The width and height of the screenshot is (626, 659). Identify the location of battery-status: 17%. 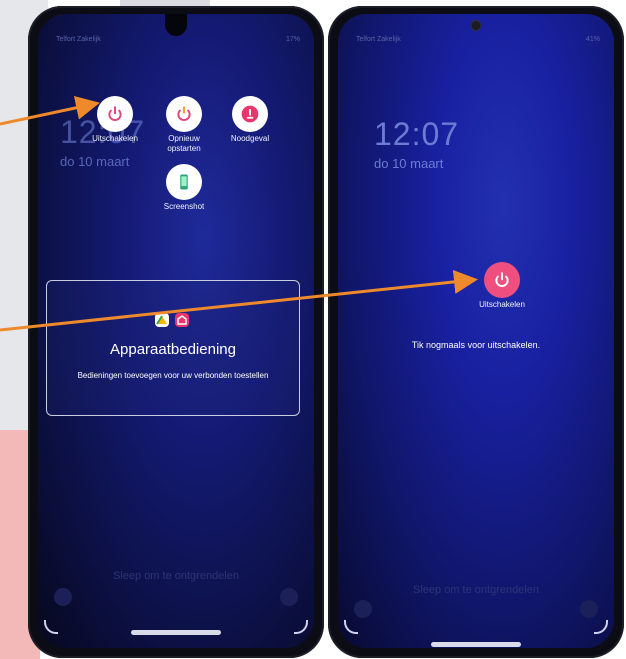
(292, 39).